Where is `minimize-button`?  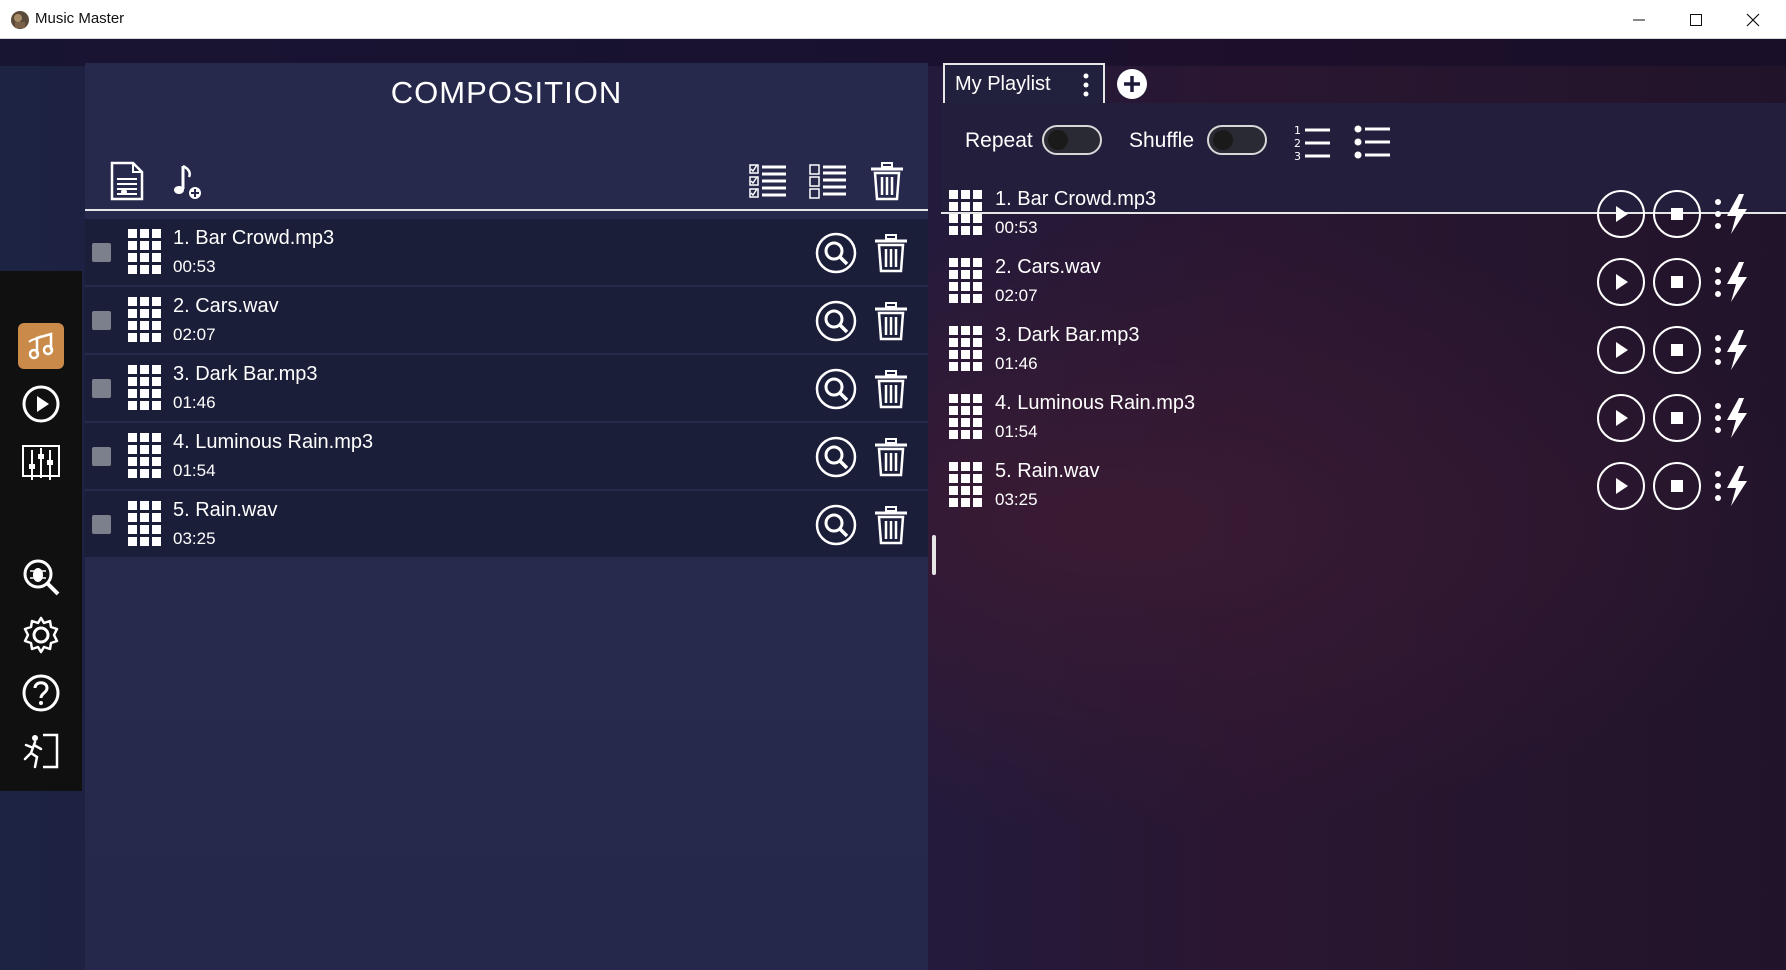
minimize-button is located at coordinates (1638, 19).